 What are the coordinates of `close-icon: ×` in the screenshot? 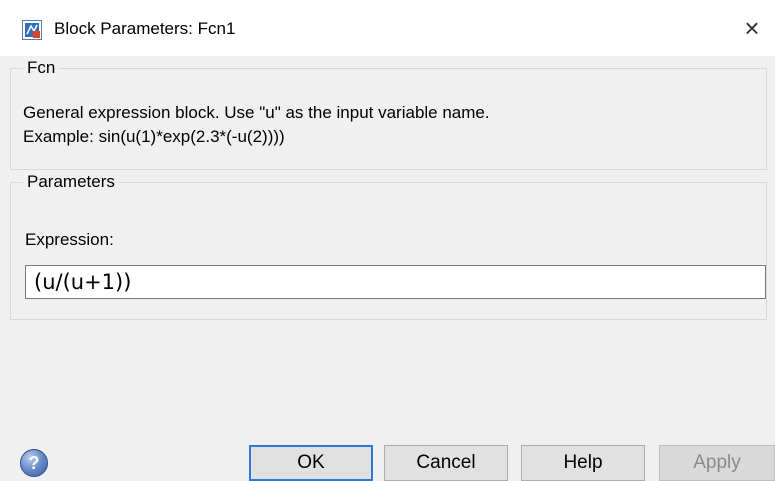 It's located at (752, 27).